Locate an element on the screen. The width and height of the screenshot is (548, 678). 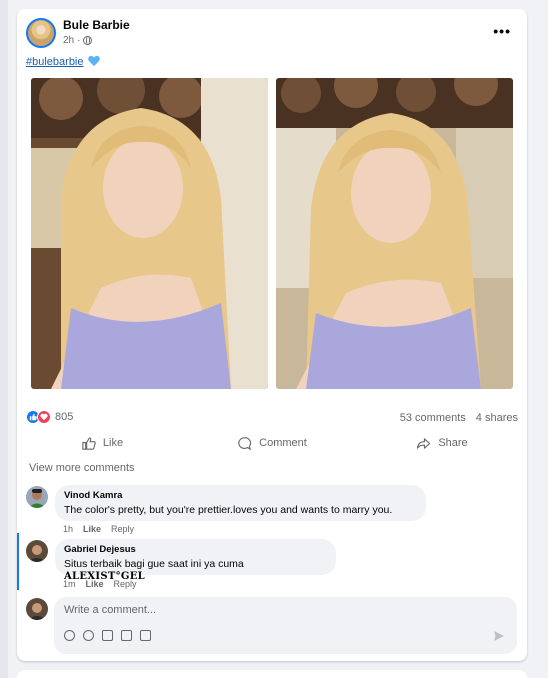
view-more-comments-link: View more comments is located at coordinates (82, 468).